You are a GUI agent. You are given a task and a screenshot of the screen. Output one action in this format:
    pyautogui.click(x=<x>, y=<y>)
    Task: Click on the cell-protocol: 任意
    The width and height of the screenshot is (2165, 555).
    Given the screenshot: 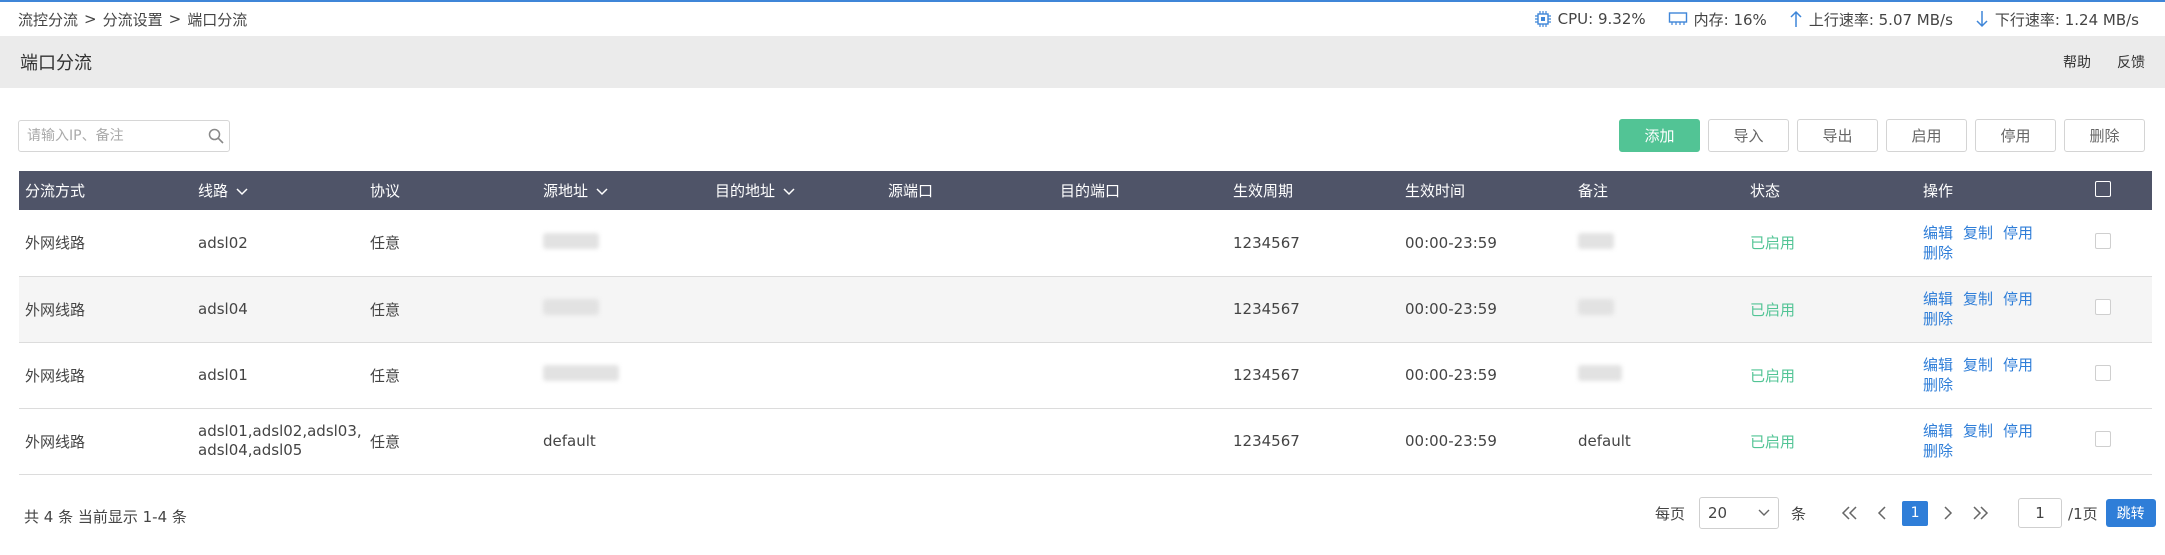 What is the action you would take?
    pyautogui.click(x=385, y=243)
    